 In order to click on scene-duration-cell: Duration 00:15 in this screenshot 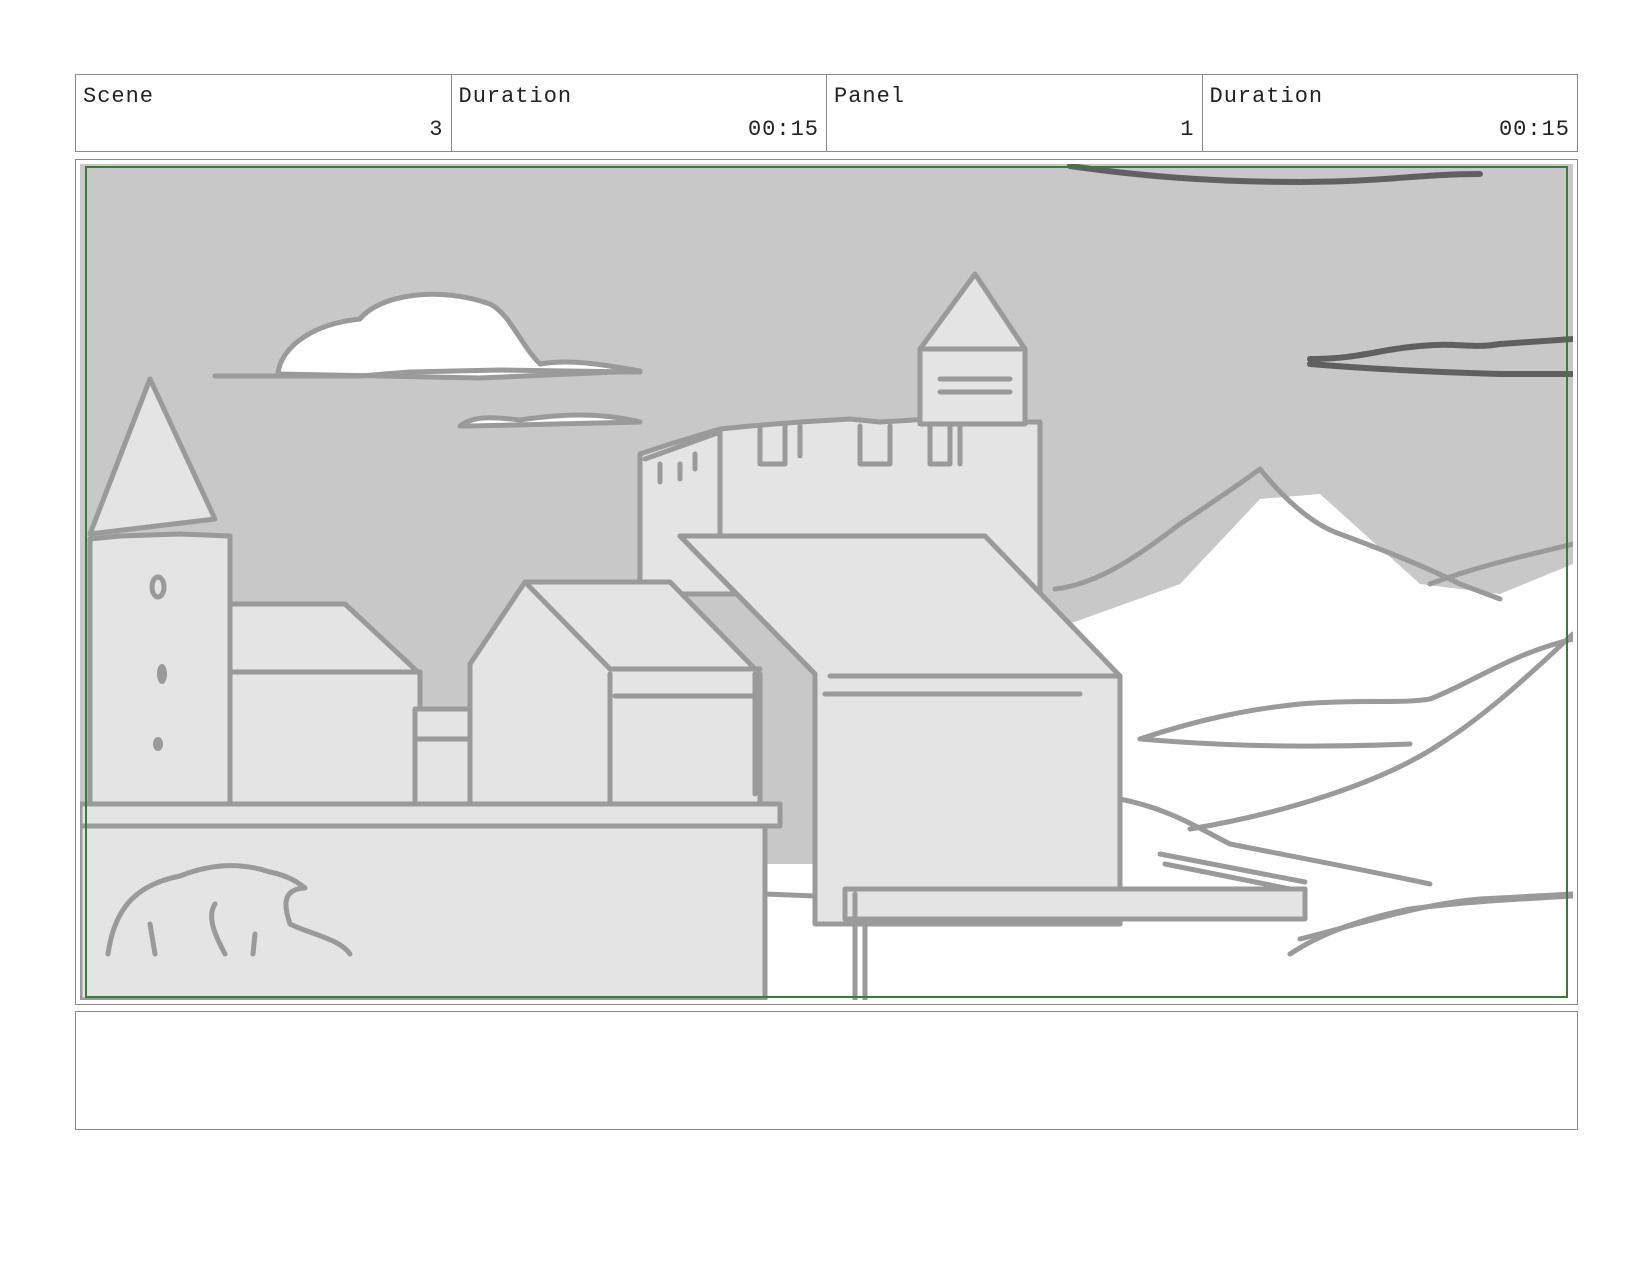, I will do `click(639, 113)`.